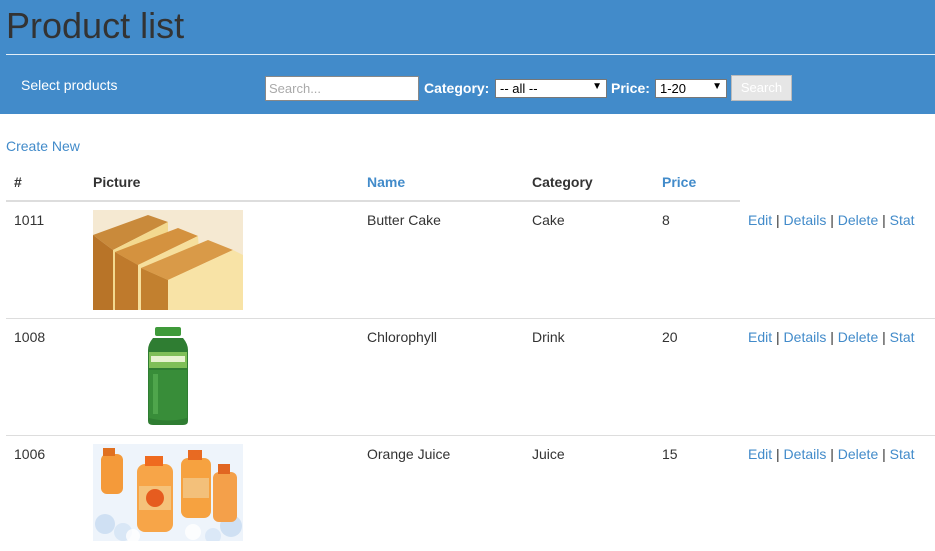 This screenshot has width=935, height=551. What do you see at coordinates (30, 454) in the screenshot?
I see `row-id: 1006` at bounding box center [30, 454].